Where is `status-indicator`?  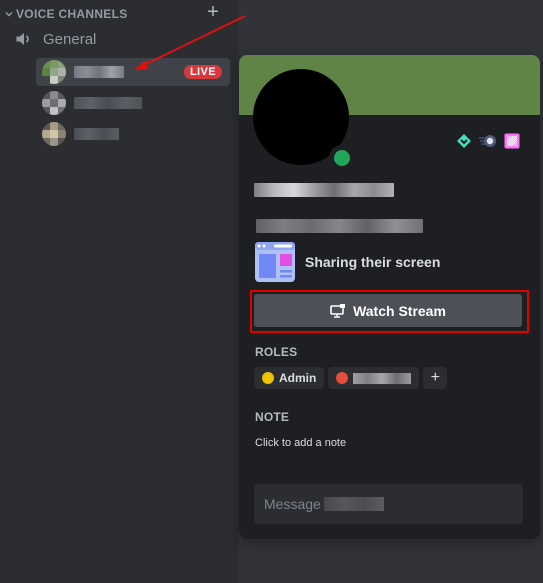 status-indicator is located at coordinates (342, 158).